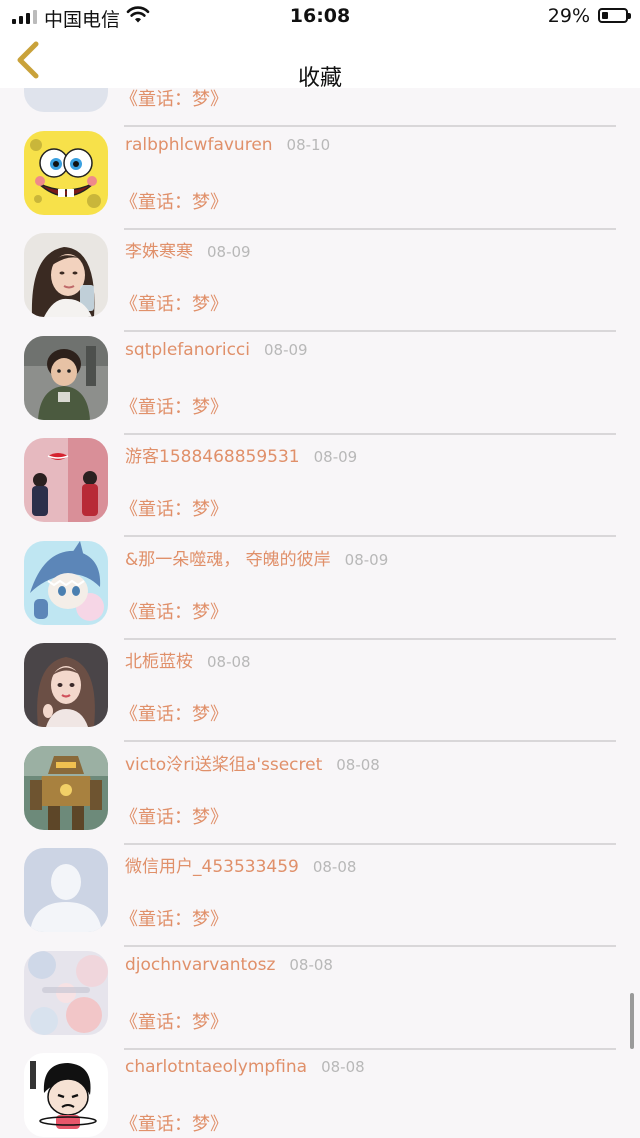 This screenshot has width=640, height=1138. Describe the element at coordinates (188, 662) in the screenshot. I see `item-user-name: 北栀蓝桉 08-08` at that location.